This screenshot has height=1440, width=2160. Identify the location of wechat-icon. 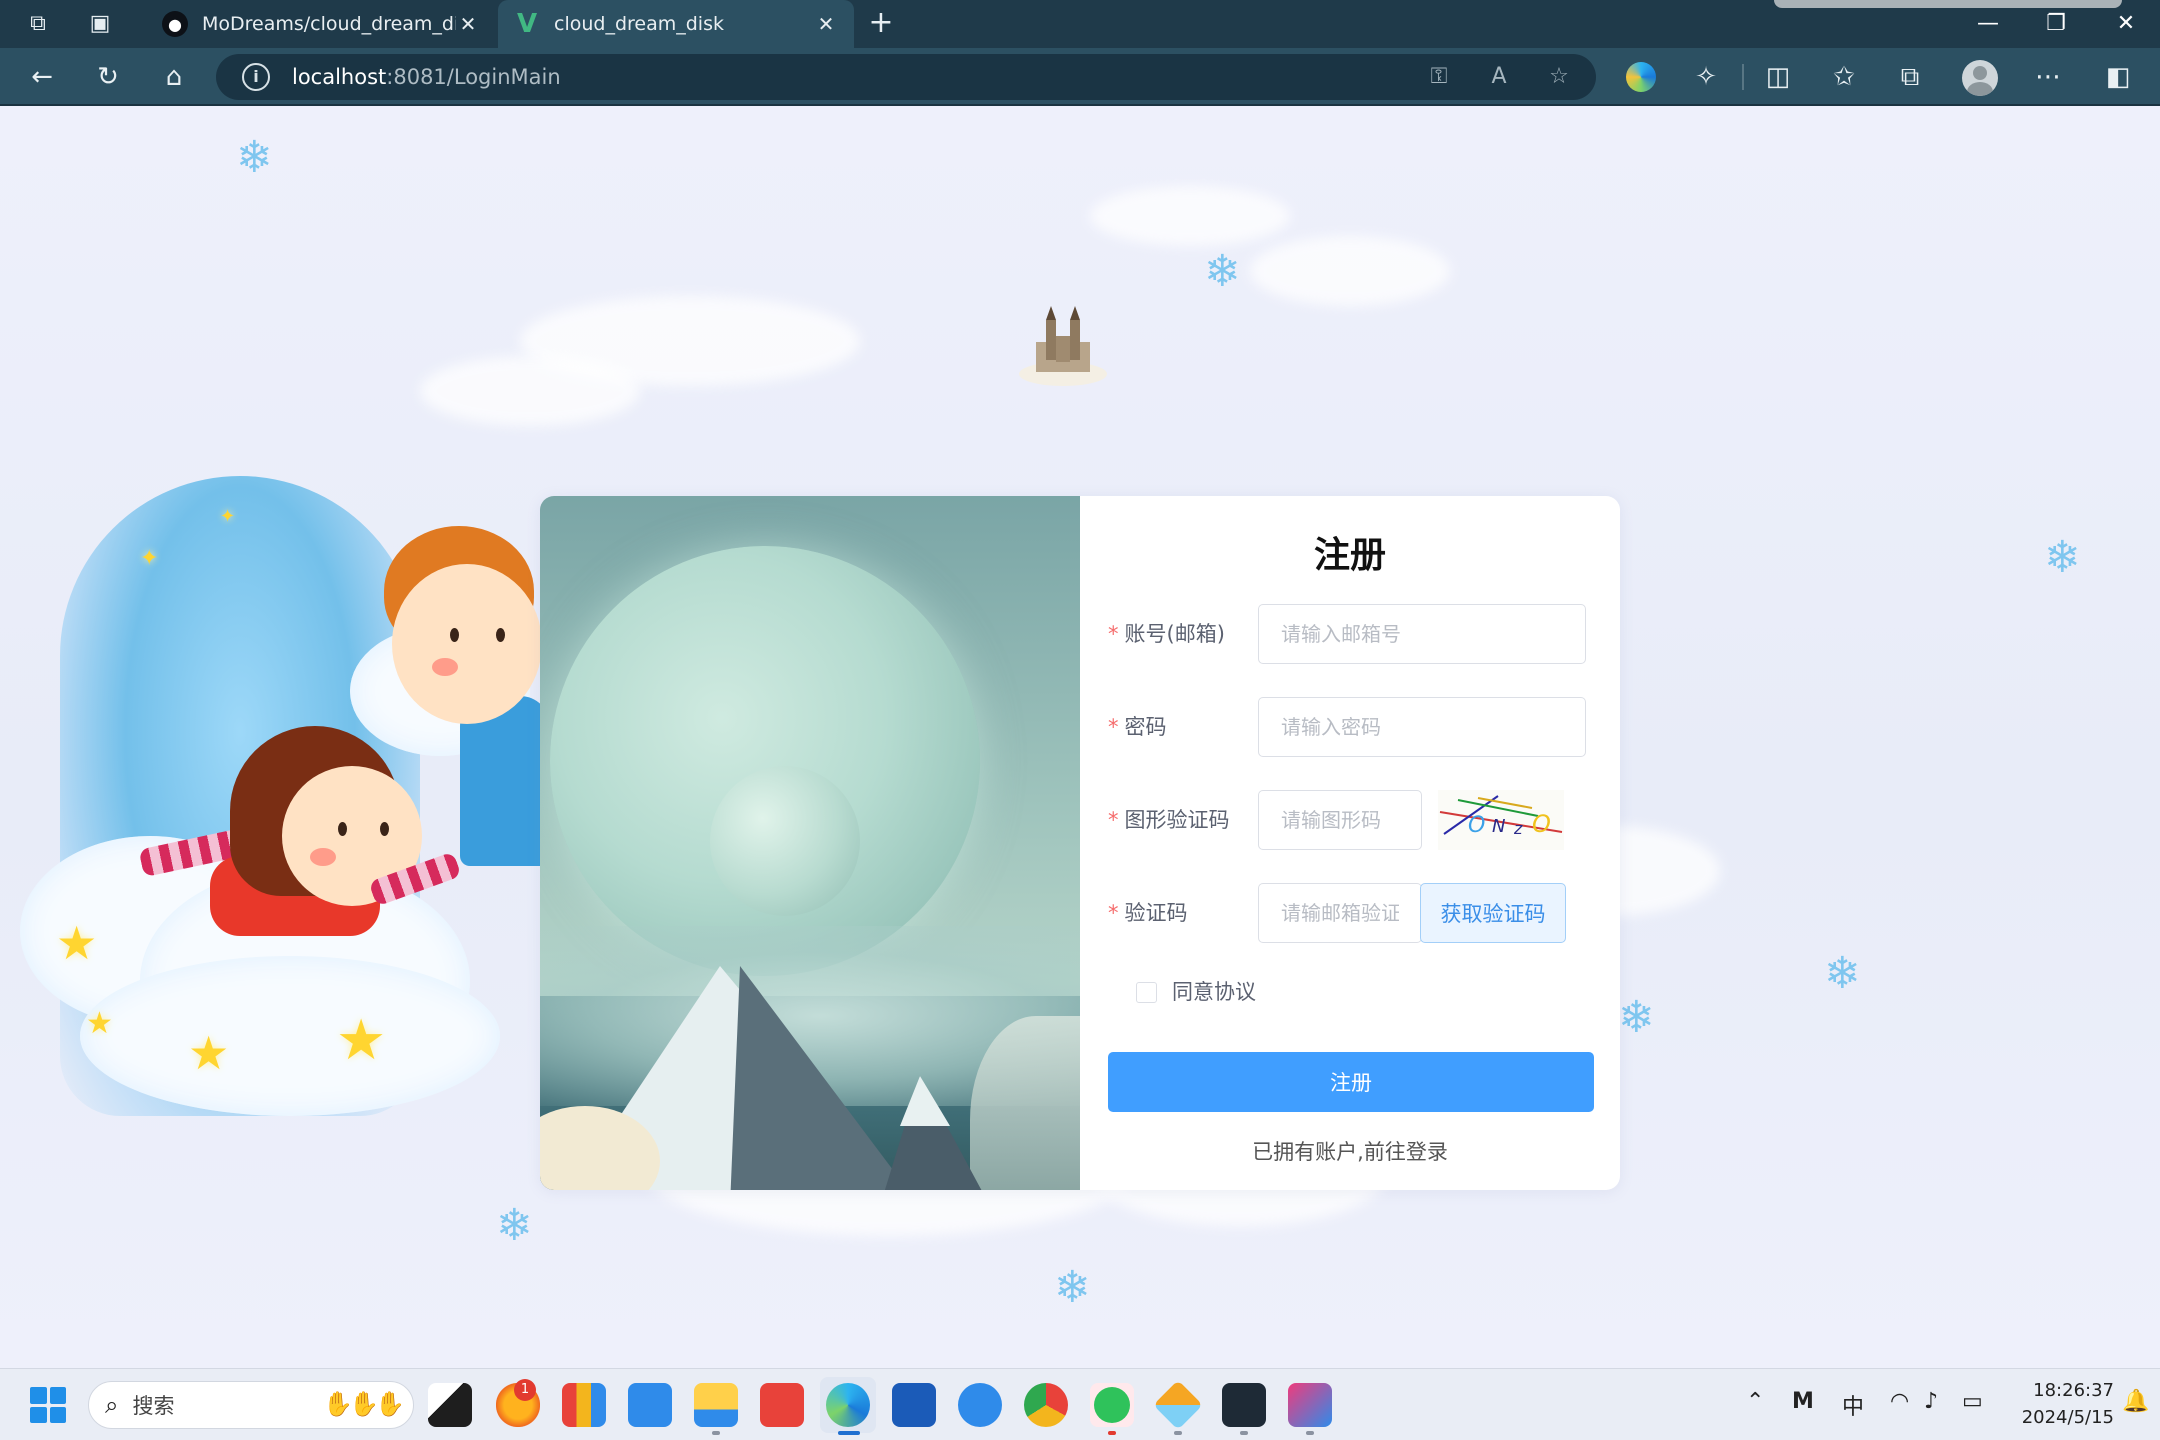
(1112, 1405).